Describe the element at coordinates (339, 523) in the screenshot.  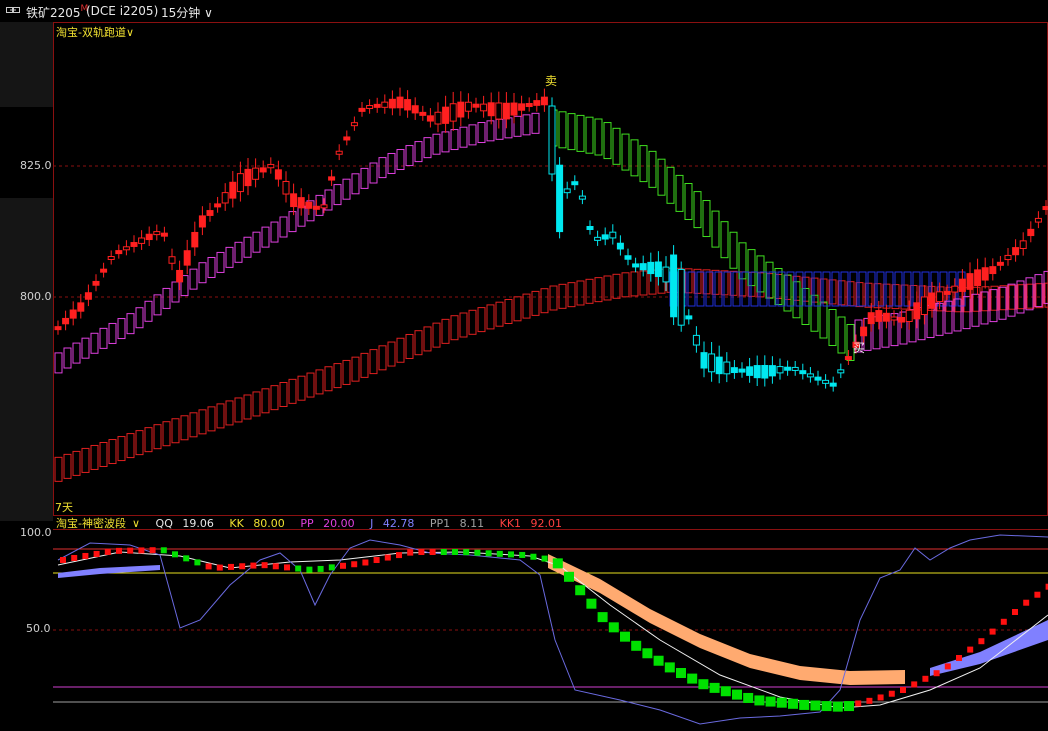
I see `readout-value: 20.00` at that location.